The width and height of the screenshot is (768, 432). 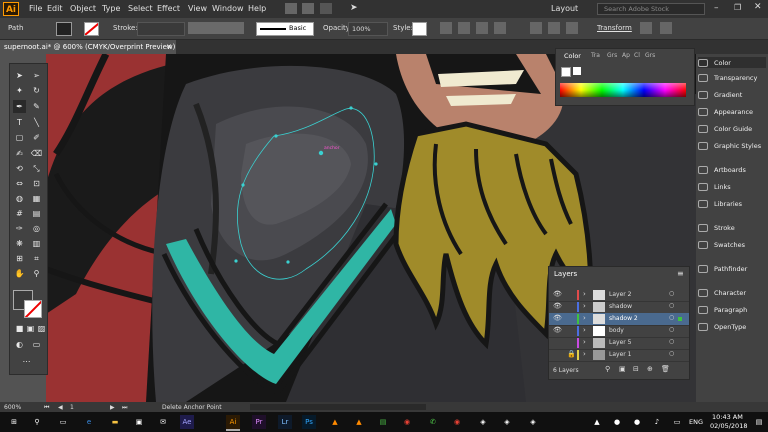 What do you see at coordinates (619, 355) in the screenshot?
I see `layer-row-layer-1: 🔒 › Layer 1 ○` at bounding box center [619, 355].